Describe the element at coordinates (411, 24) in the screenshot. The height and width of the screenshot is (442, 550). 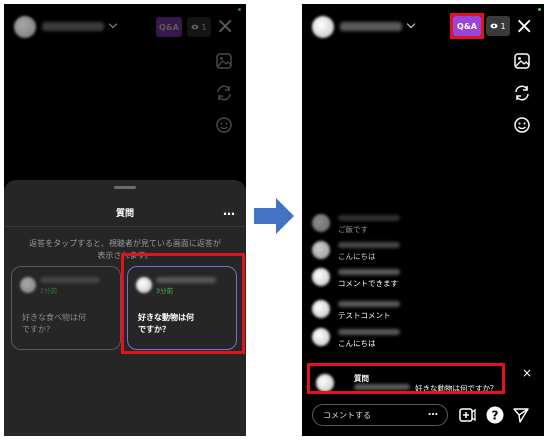
I see `chevron-down-icon` at that location.